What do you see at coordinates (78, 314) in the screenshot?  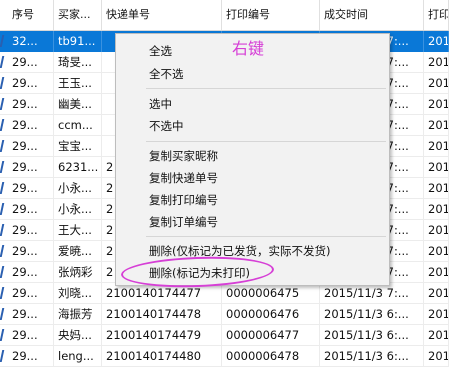 I see `cell-buyer: 海振芳` at bounding box center [78, 314].